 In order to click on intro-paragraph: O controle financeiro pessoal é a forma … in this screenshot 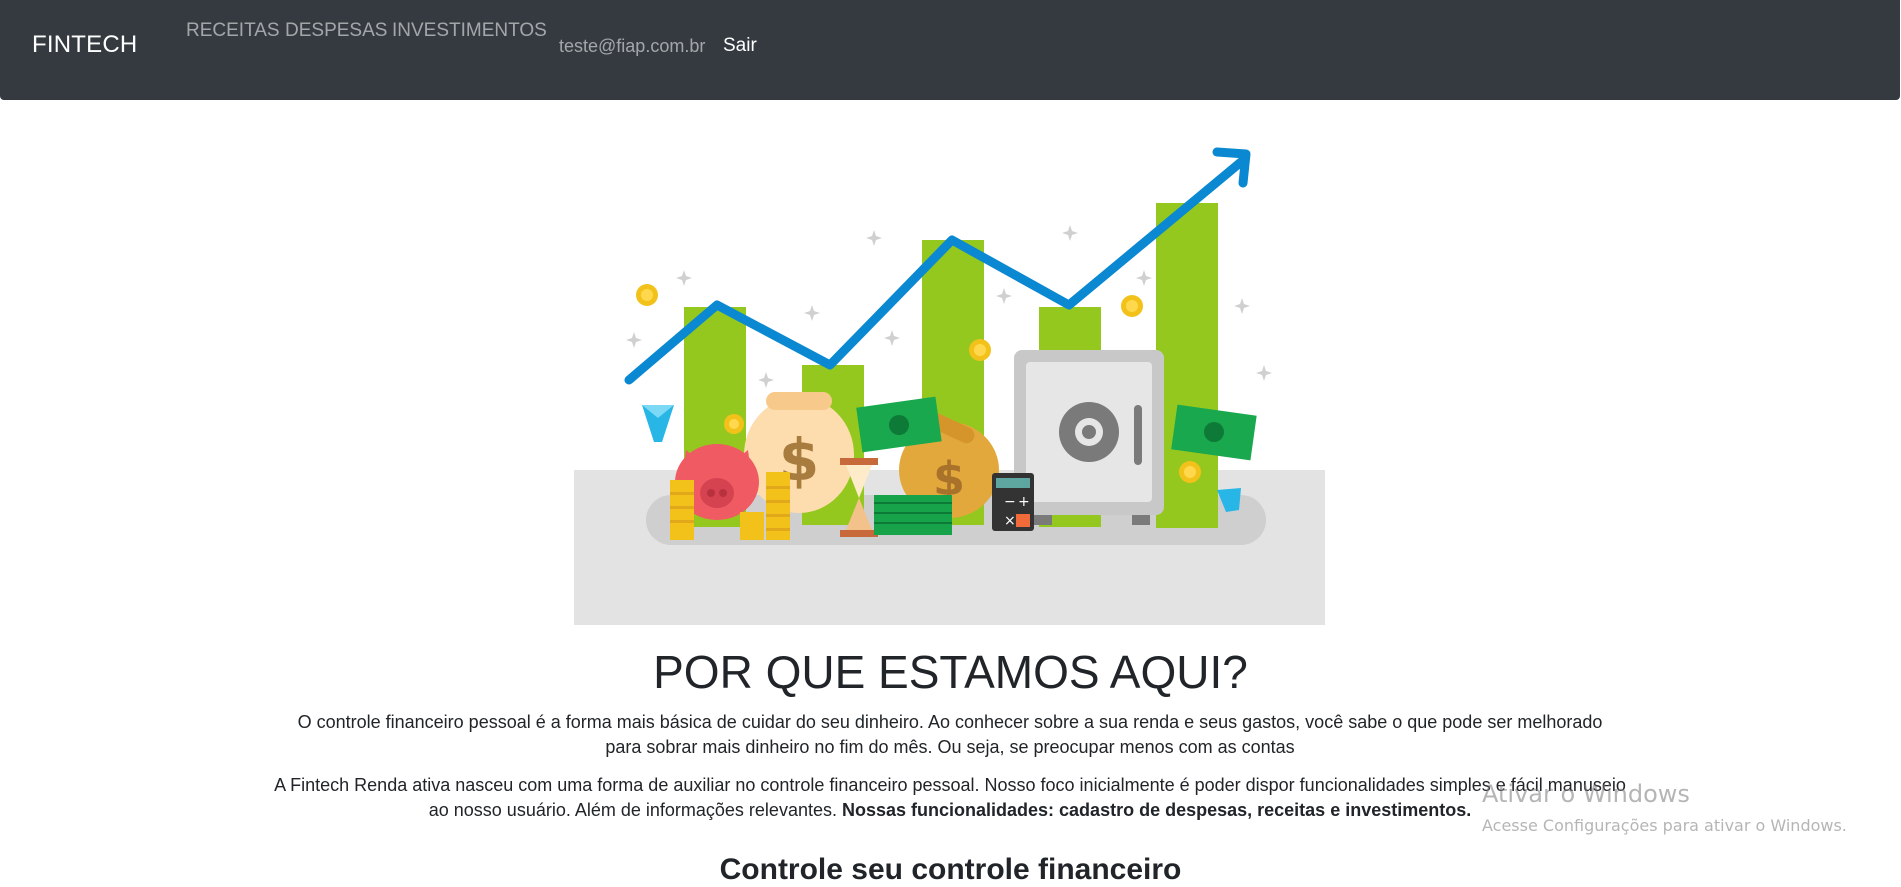, I will do `click(950, 734)`.